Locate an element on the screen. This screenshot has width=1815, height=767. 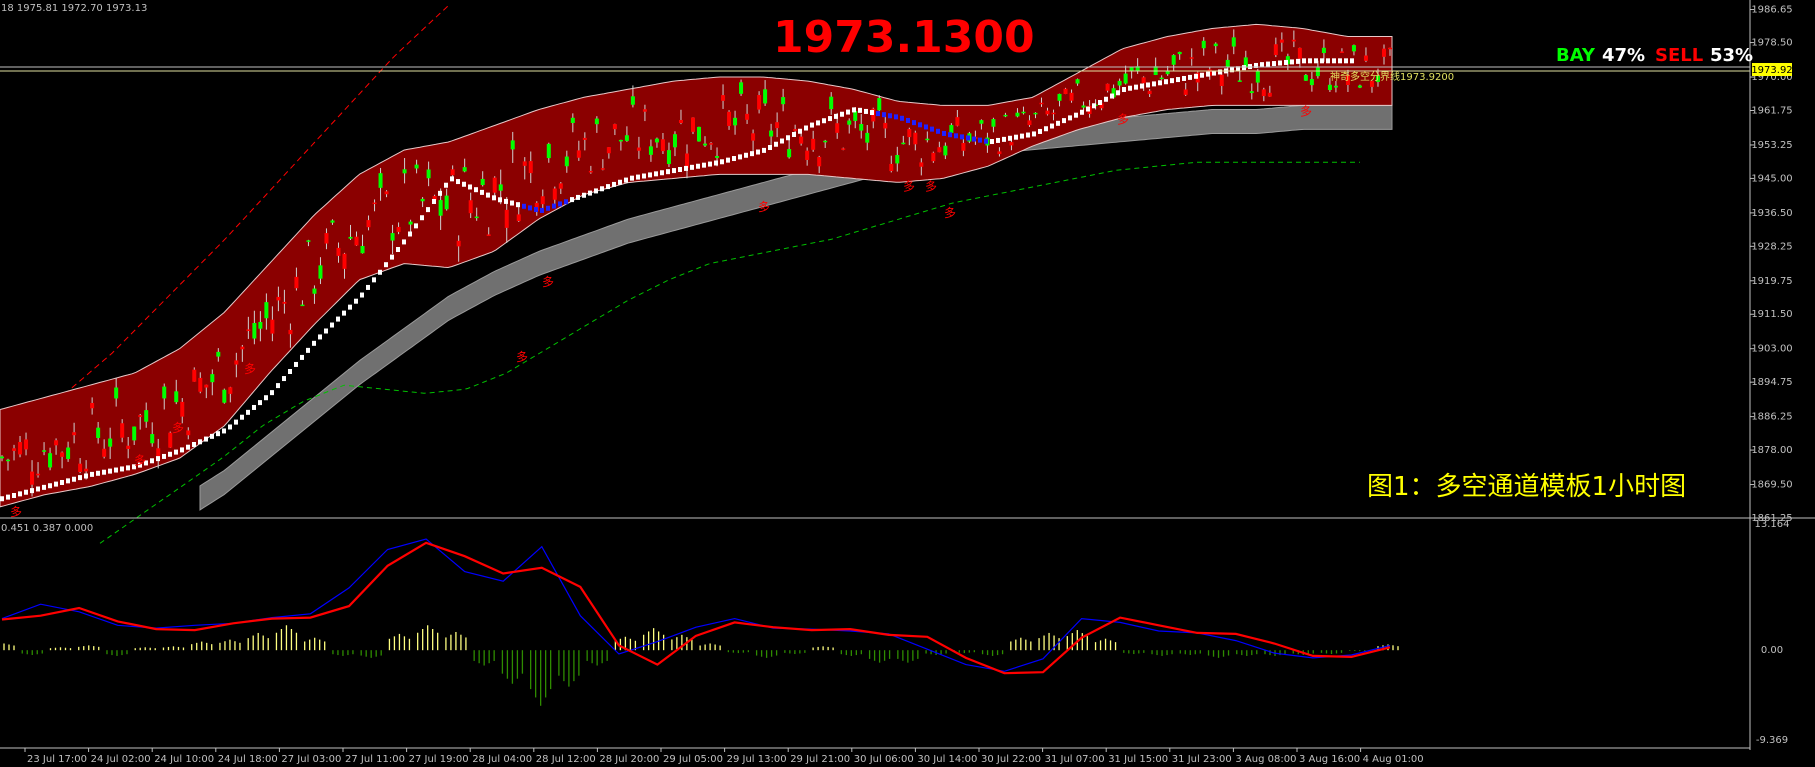
price-tick-label: 1894.75 is located at coordinates (1771, 382).